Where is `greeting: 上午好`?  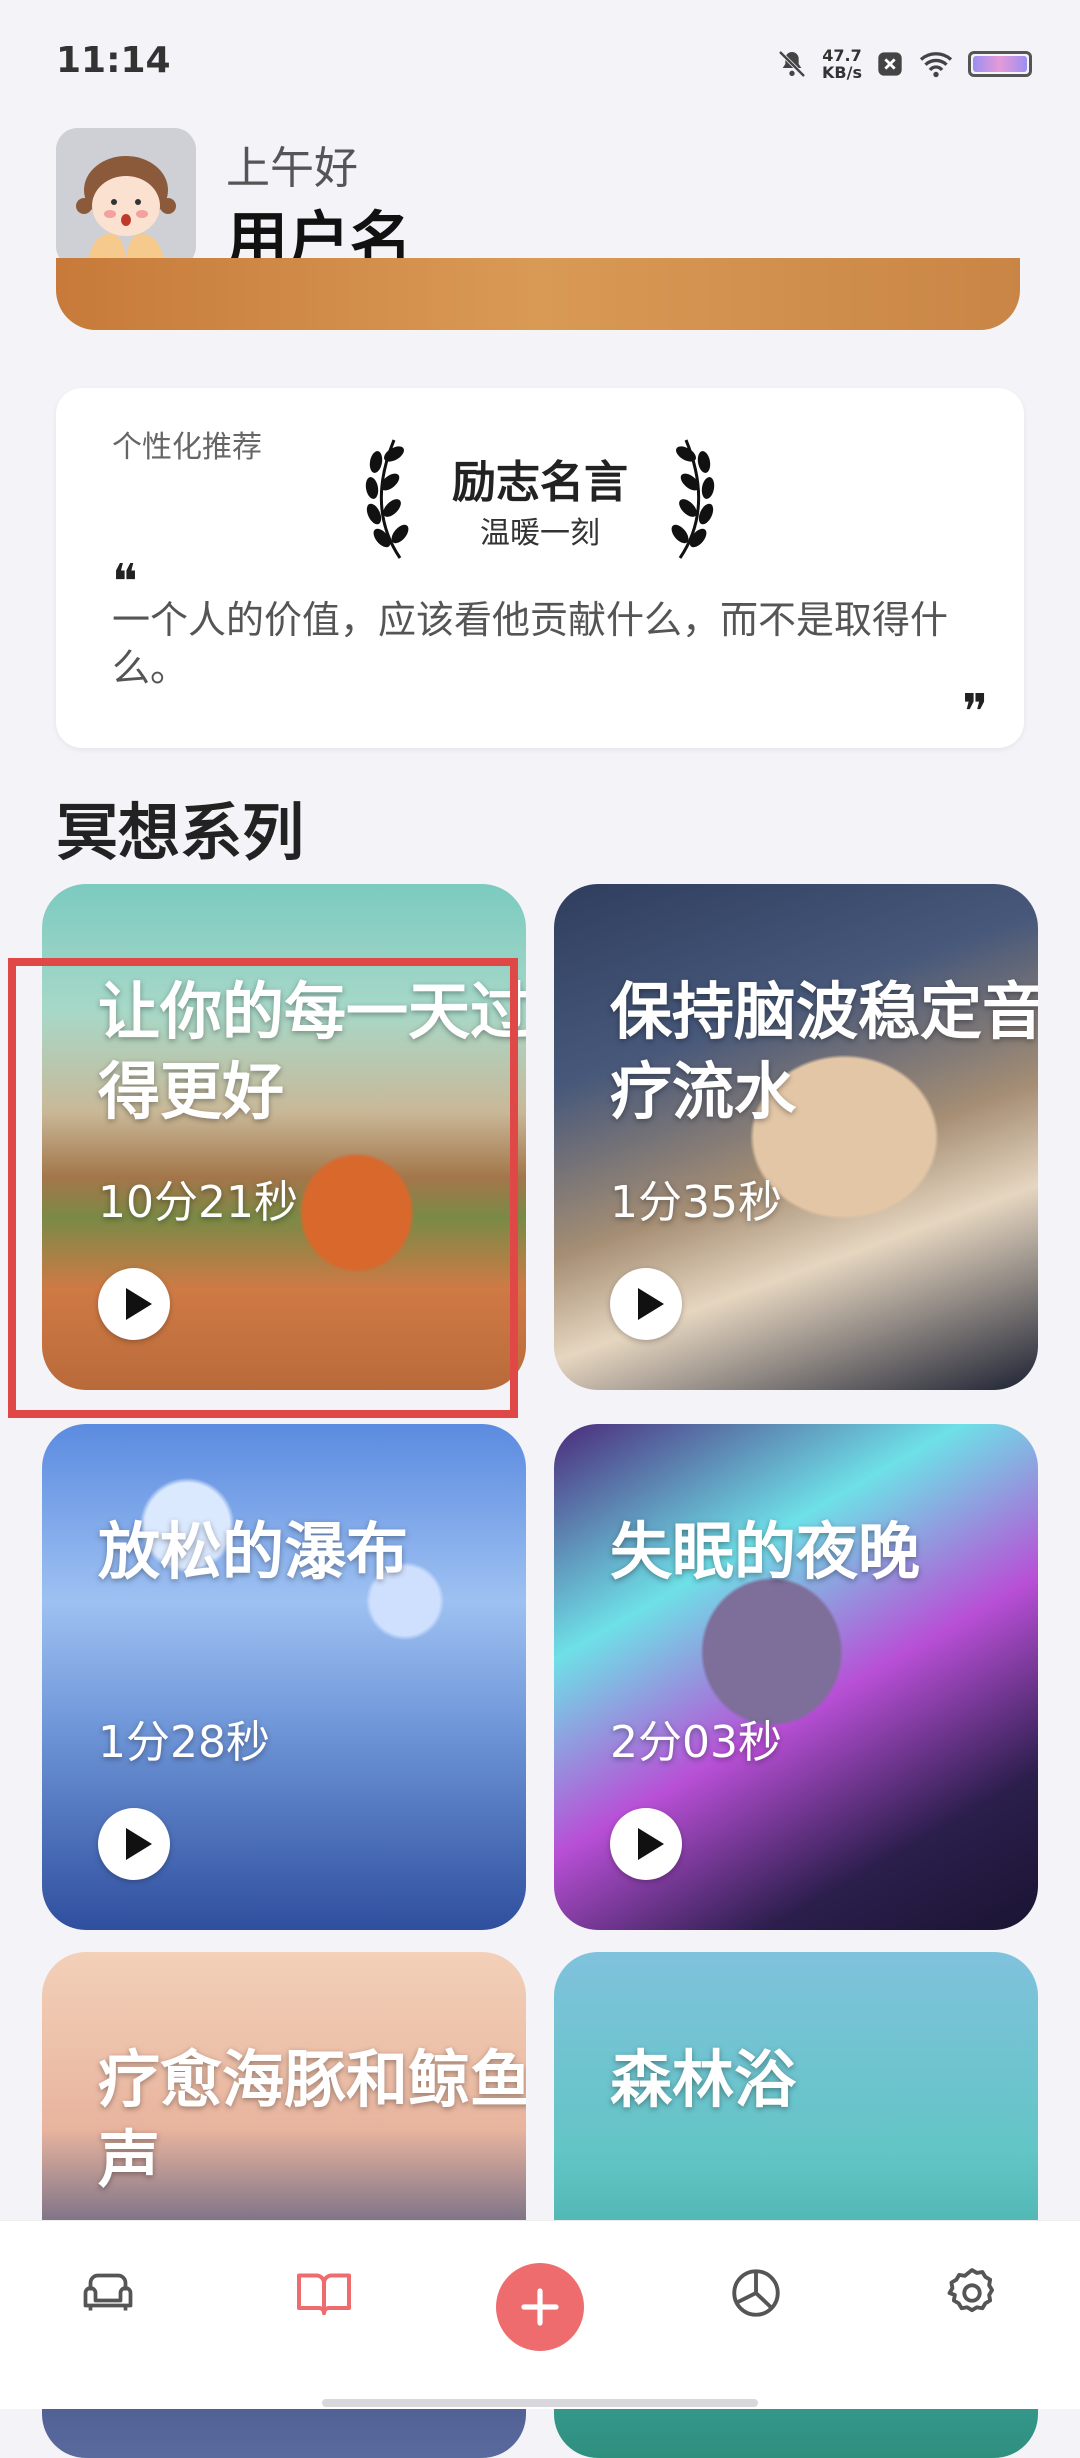 greeting: 上午好 is located at coordinates (292, 168).